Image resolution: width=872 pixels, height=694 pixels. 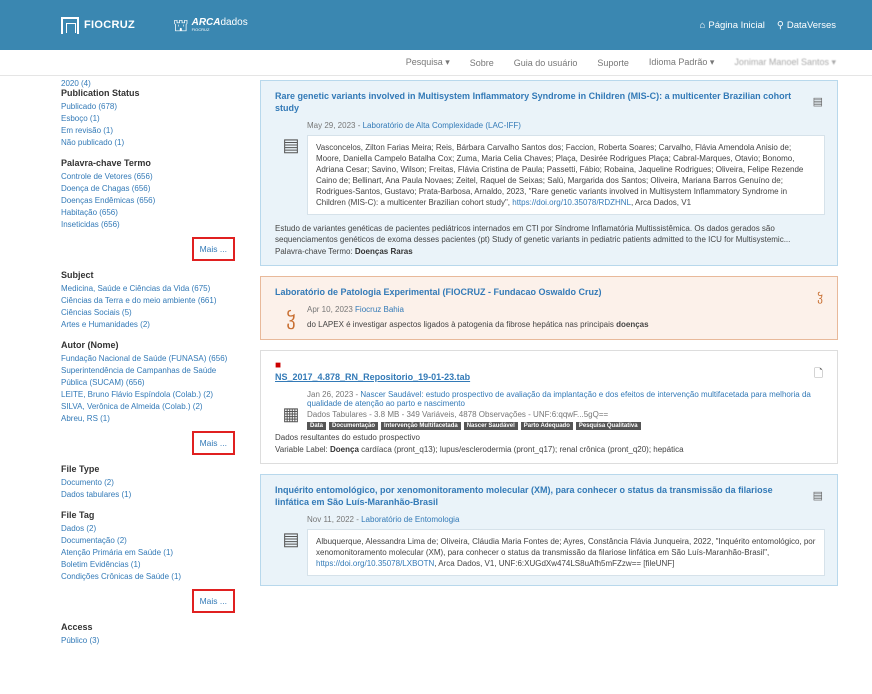 I want to click on facet-title: Subject, so click(x=77, y=275).